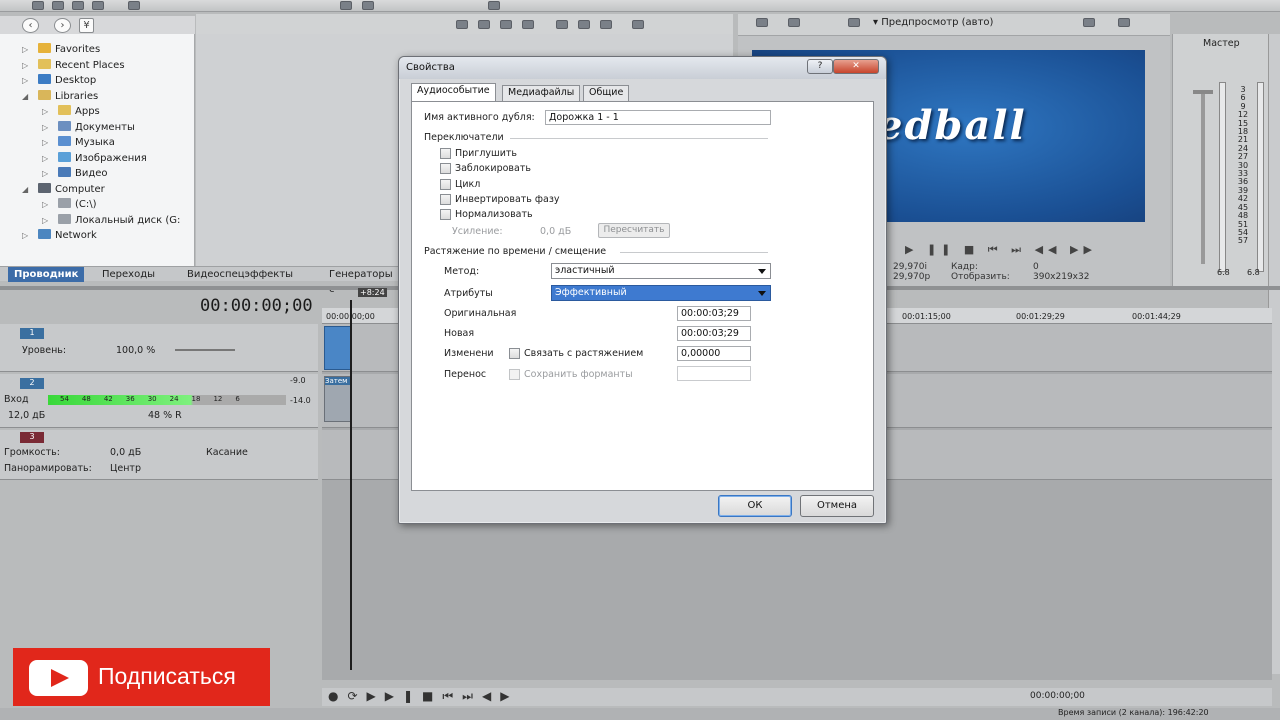  What do you see at coordinates (30, 25) in the screenshot?
I see `back-icon: ‹` at bounding box center [30, 25].